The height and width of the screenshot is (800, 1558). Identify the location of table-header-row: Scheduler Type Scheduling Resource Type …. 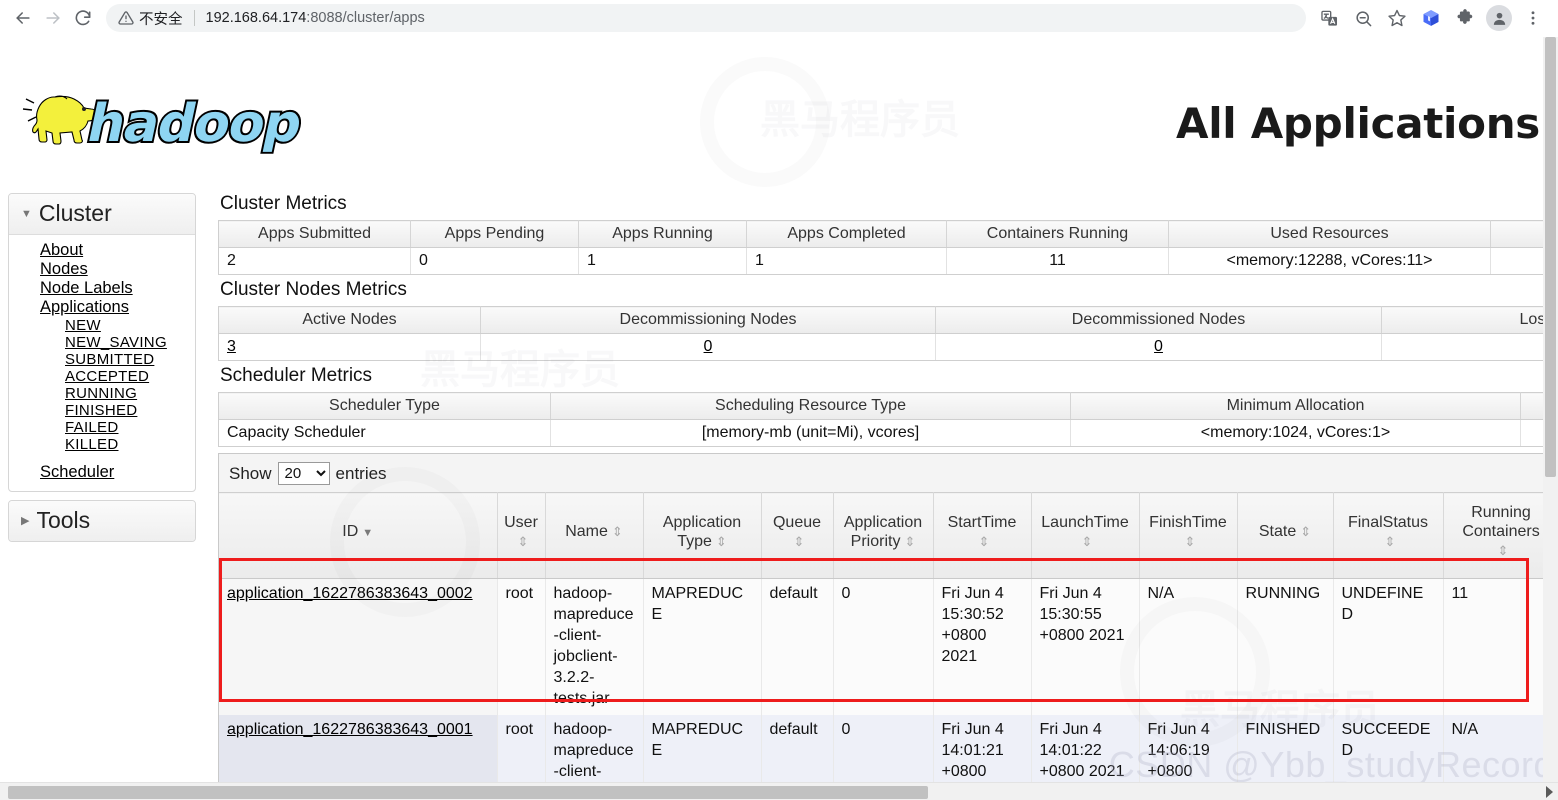
(888, 406).